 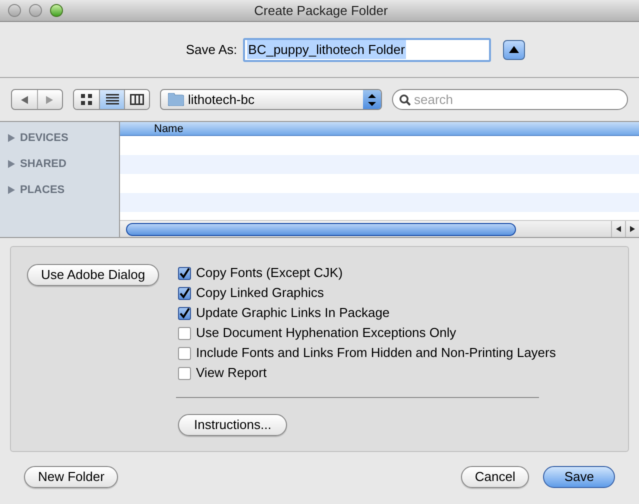 What do you see at coordinates (271, 99) in the screenshot?
I see `location-popup: lithotech-bc` at bounding box center [271, 99].